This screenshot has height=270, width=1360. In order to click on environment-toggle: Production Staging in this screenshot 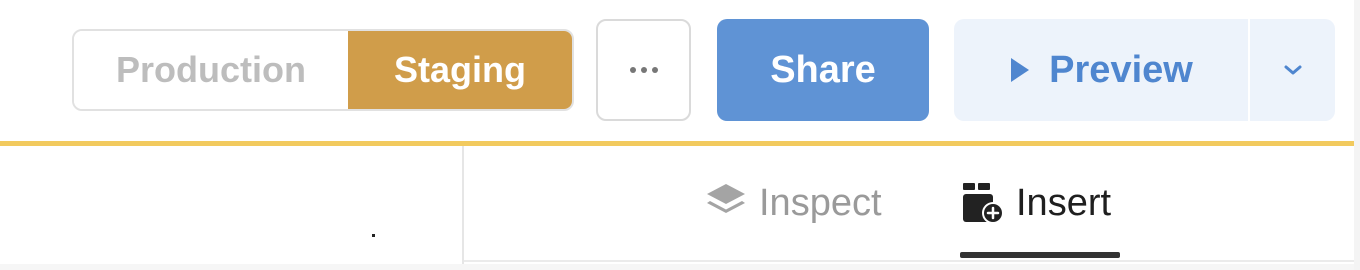, I will do `click(323, 70)`.